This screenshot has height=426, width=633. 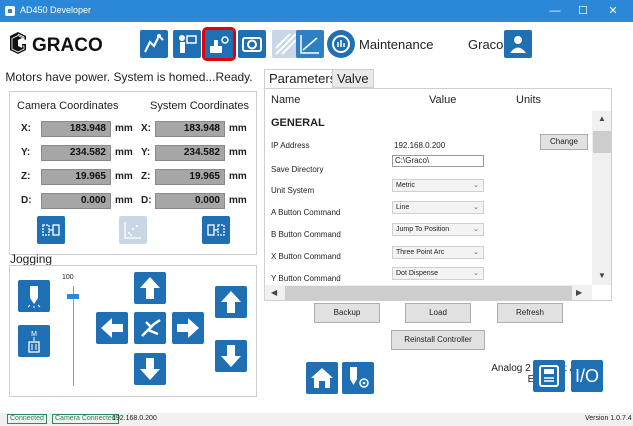 I want to click on x-button-command-value: Three Point Arc, so click(x=420, y=252).